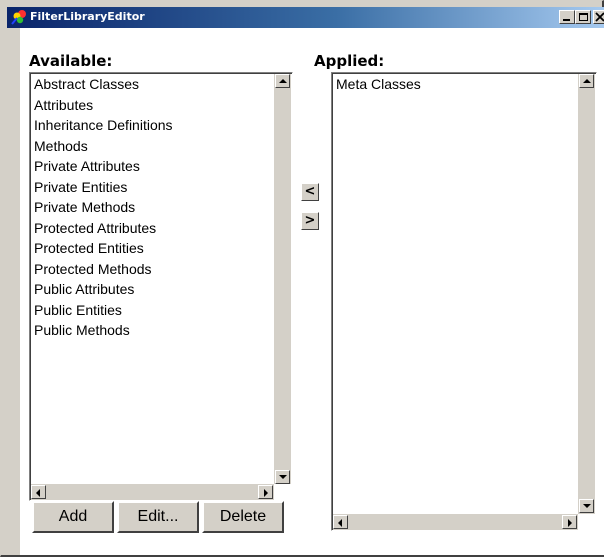 Image resolution: width=604 pixels, height=557 pixels. Describe the element at coordinates (567, 17) in the screenshot. I see `minimize-button` at that location.